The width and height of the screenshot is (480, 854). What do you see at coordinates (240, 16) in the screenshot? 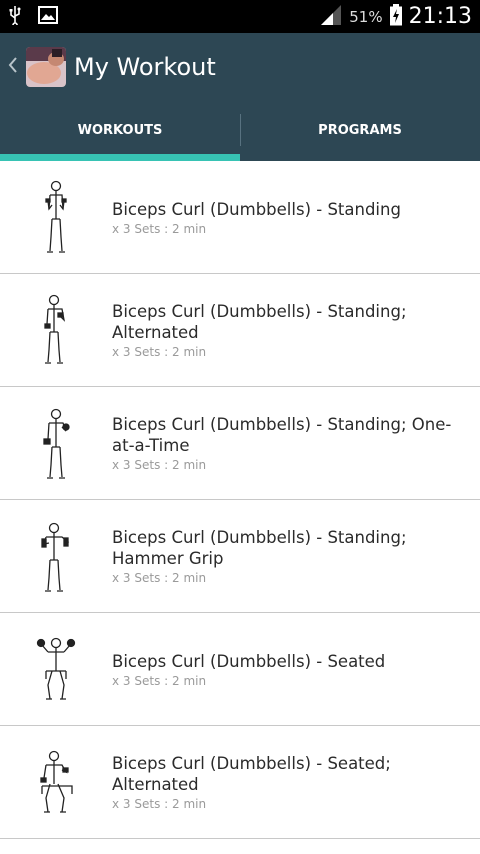
I see `status-bar: 51% 21:13` at bounding box center [240, 16].